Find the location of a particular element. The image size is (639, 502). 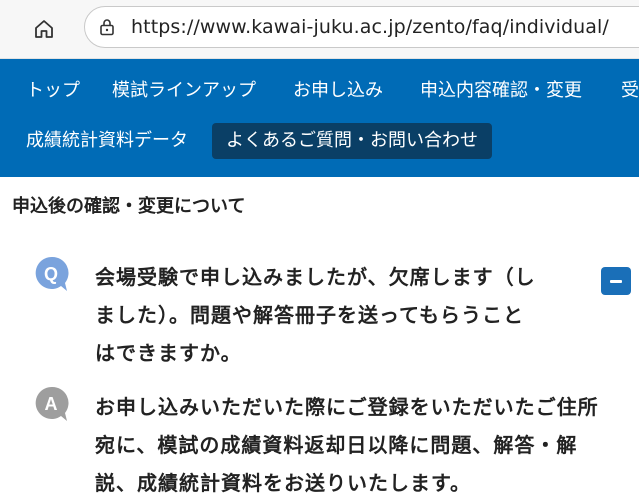

question-line: はできますか。 is located at coordinates (168, 353).